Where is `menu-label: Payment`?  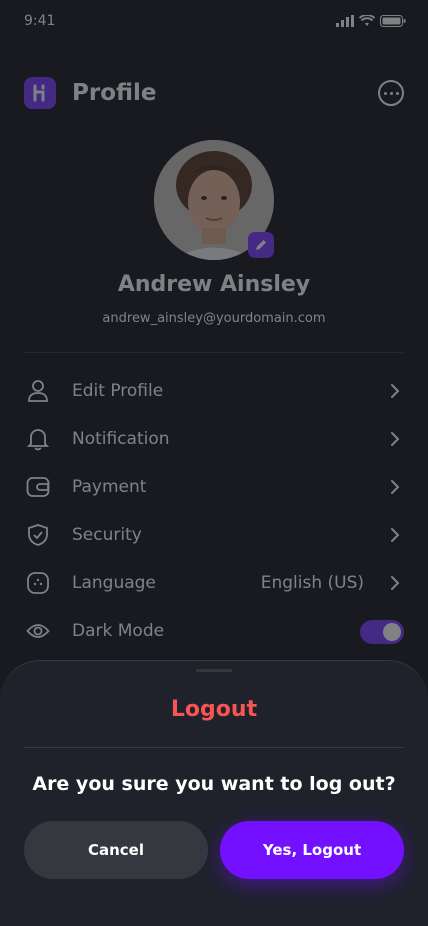 menu-label: Payment is located at coordinates (109, 487).